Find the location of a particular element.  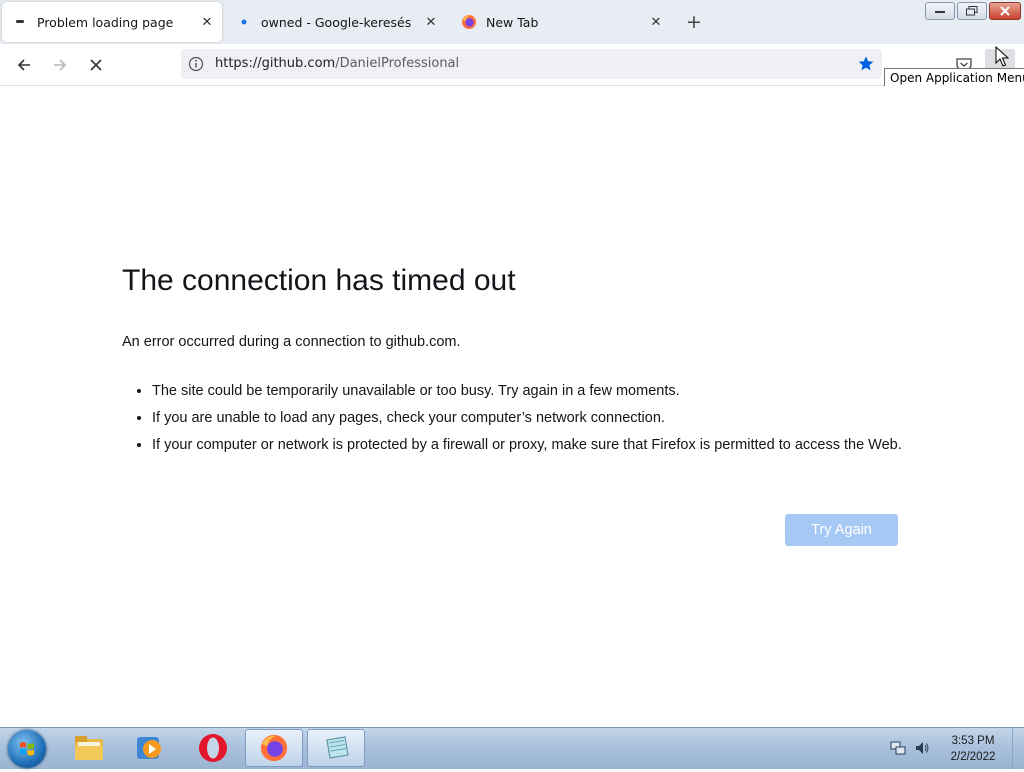

url-path: /DanielProfessional is located at coordinates (397, 63).